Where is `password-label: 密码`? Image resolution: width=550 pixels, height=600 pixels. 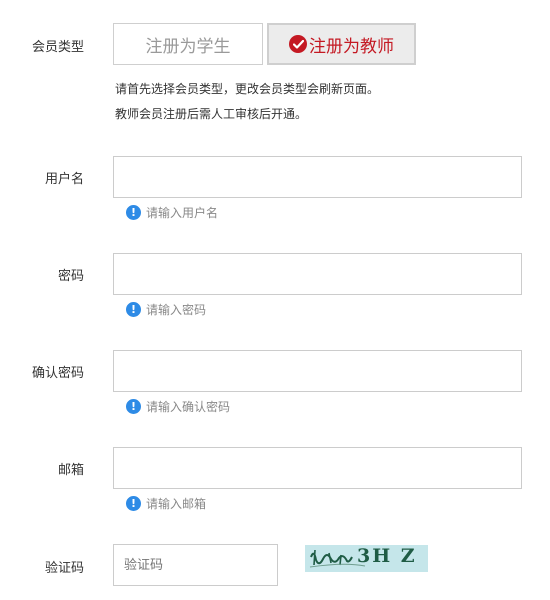 password-label: 密码 is located at coordinates (70, 276).